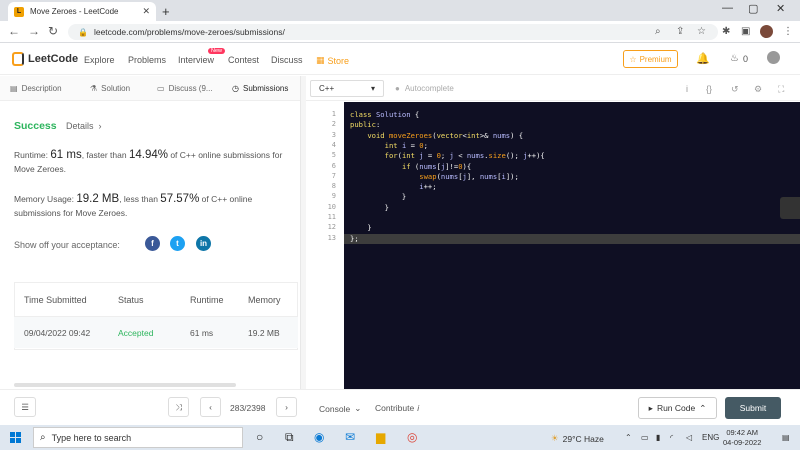 The height and width of the screenshot is (450, 800). What do you see at coordinates (34, 31) in the screenshot?
I see `forward-icon: →` at bounding box center [34, 31].